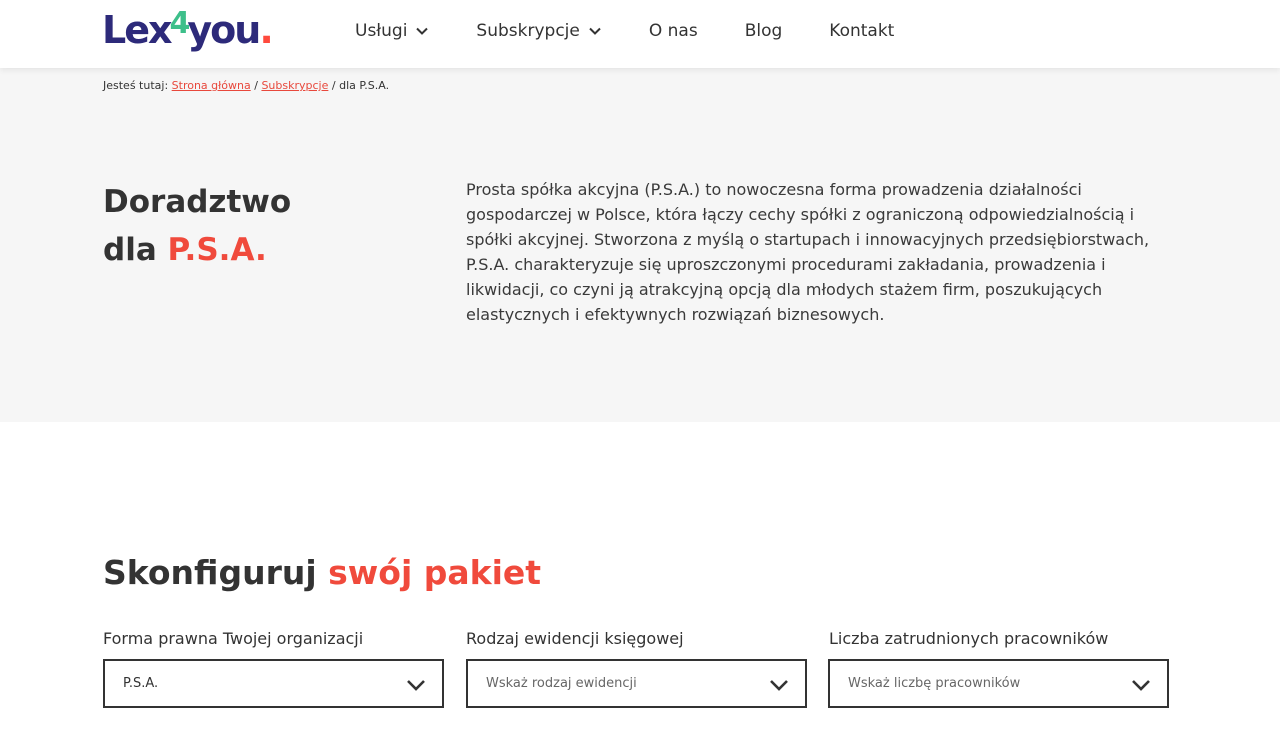 The height and width of the screenshot is (743, 1280). Describe the element at coordinates (197, 226) in the screenshot. I see `page-title: Doradztwo dla P.S.A.` at that location.